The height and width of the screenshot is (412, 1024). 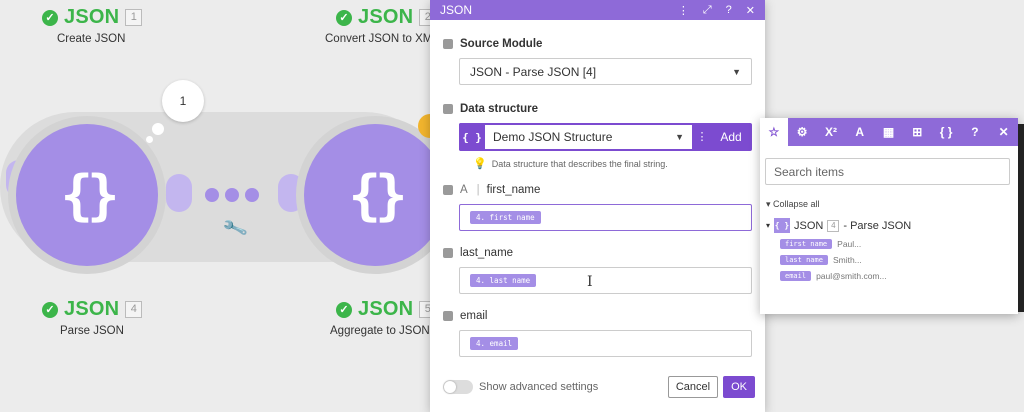 I want to click on mapping-pill: first name, so click(x=806, y=244).